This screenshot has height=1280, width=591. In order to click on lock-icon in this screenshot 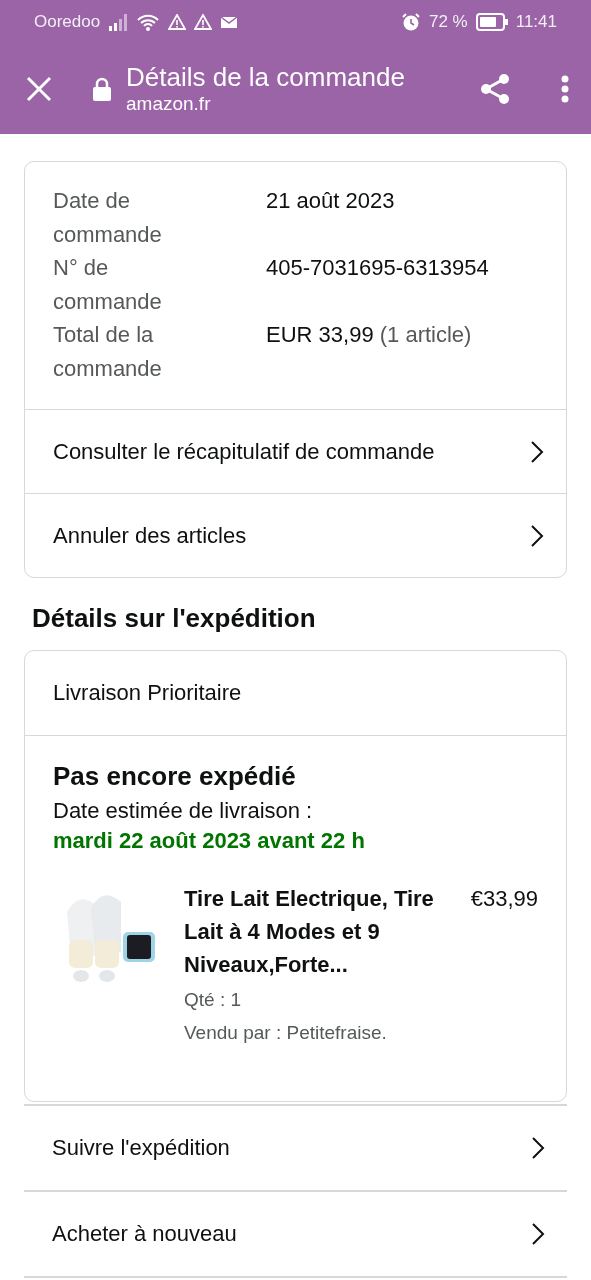, I will do `click(102, 89)`.